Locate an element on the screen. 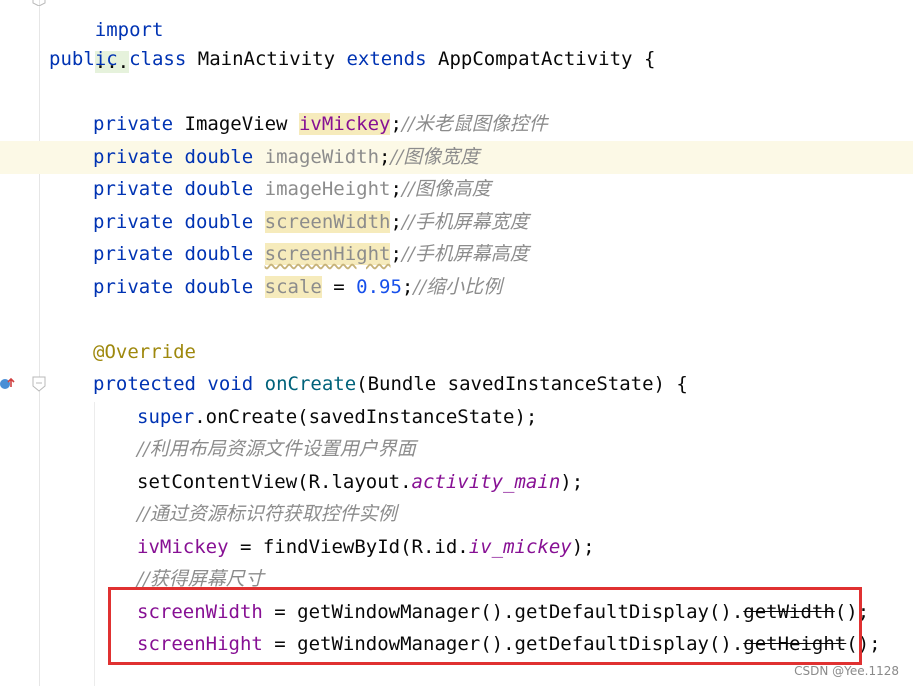 This screenshot has width=913, height=693. field-name: screenWidth is located at coordinates (327, 222).